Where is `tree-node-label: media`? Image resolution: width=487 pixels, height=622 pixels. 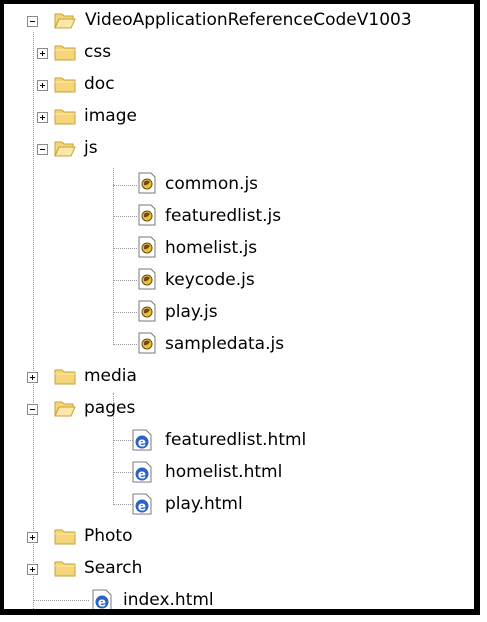
tree-node-label: media is located at coordinates (110, 376).